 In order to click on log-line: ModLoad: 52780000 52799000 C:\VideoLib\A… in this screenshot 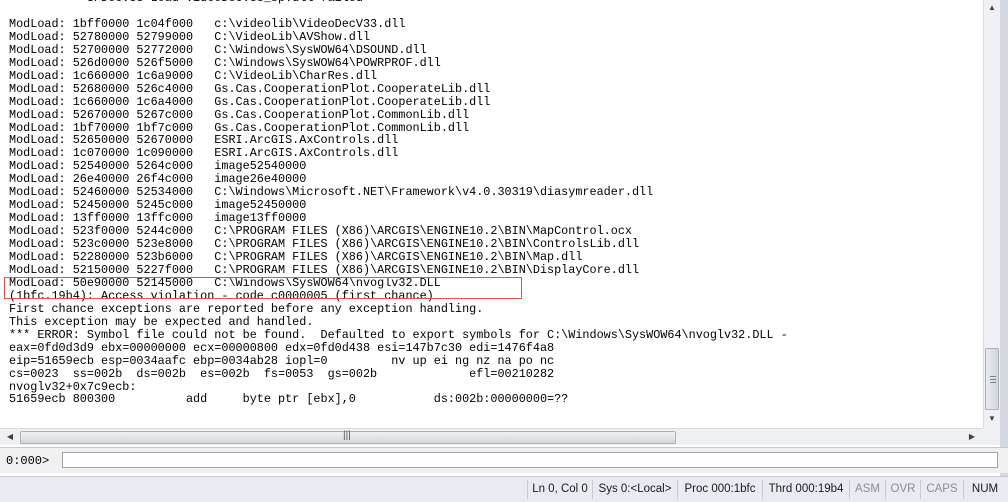, I will do `click(190, 36)`.